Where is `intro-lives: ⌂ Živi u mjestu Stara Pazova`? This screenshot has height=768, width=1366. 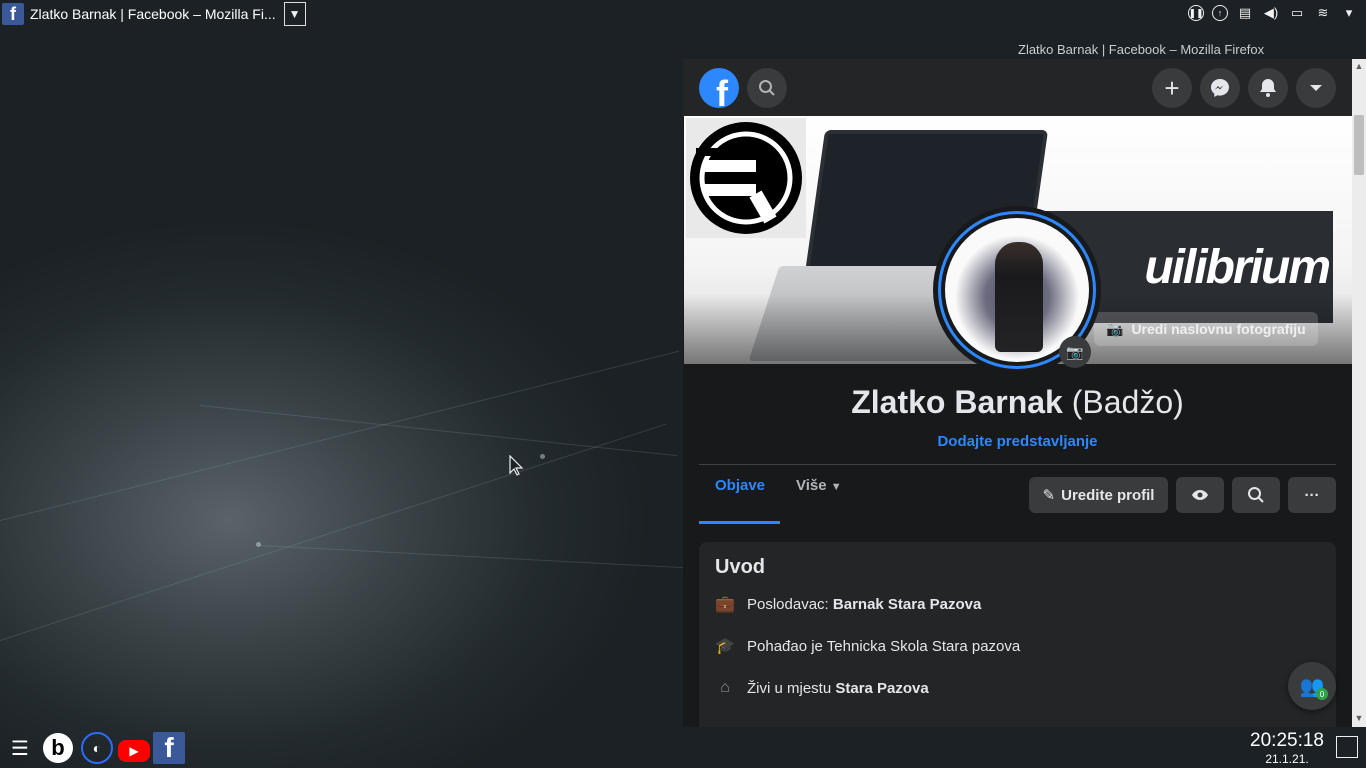
intro-lives: ⌂ Živi u mjestu Stara Pazova is located at coordinates (822, 688).